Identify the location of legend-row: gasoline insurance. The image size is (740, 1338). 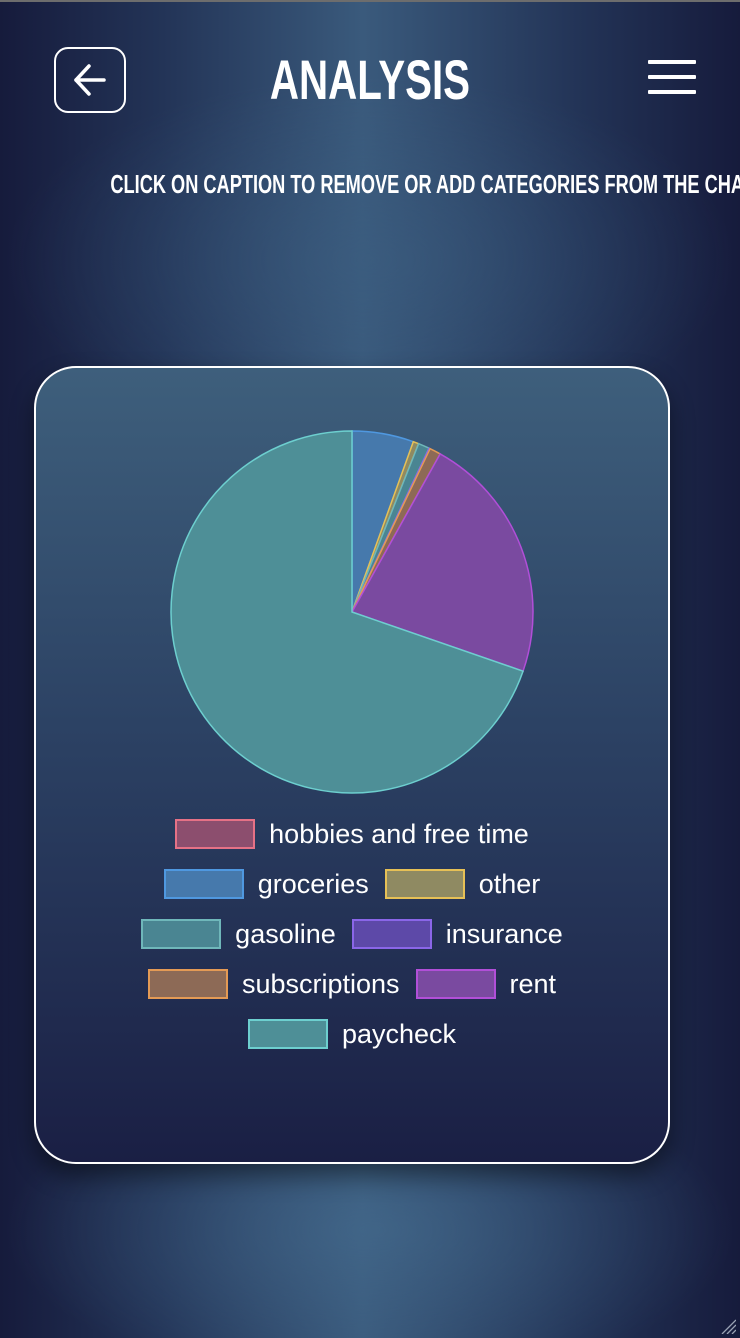
(352, 934).